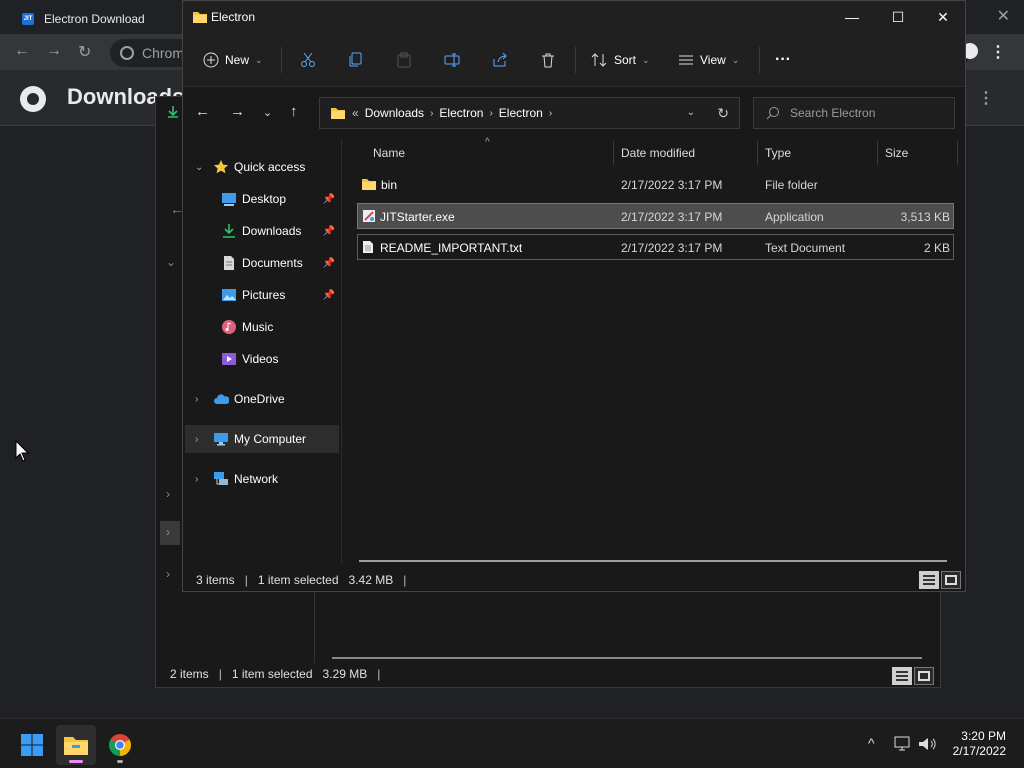 The image size is (1024, 768). Describe the element at coordinates (272, 674) in the screenshot. I see `bg-status-selected: 1 item selected` at that location.